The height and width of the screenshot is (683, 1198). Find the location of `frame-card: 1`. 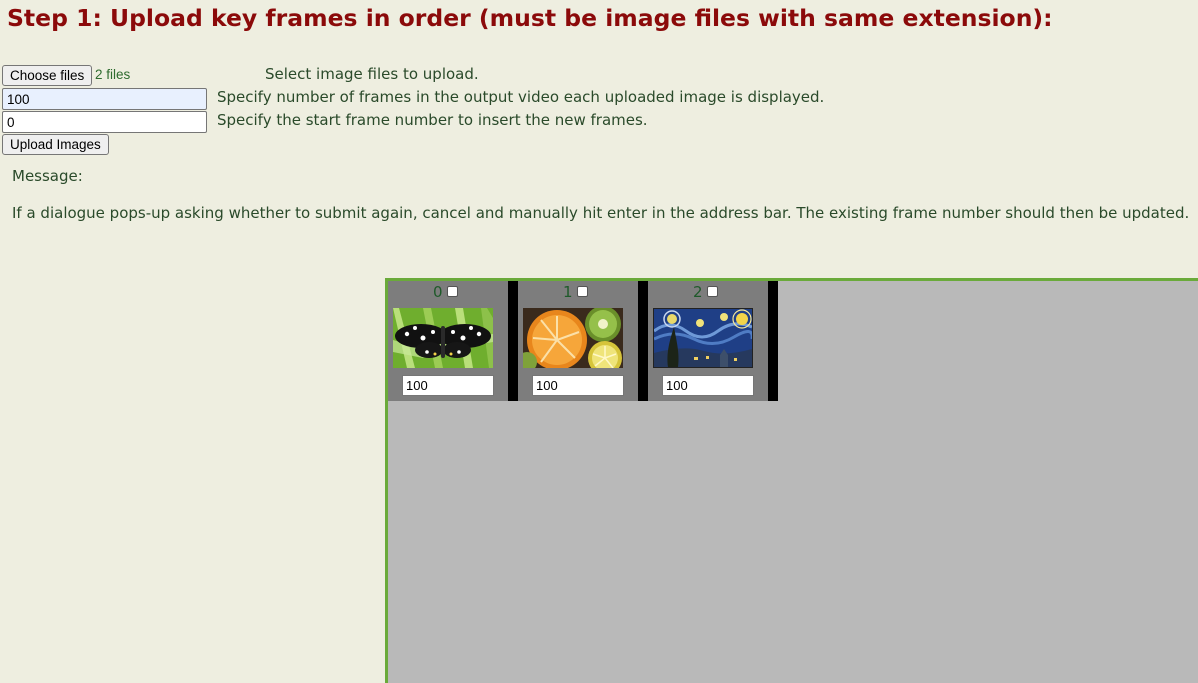

frame-card: 1 is located at coordinates (578, 341).